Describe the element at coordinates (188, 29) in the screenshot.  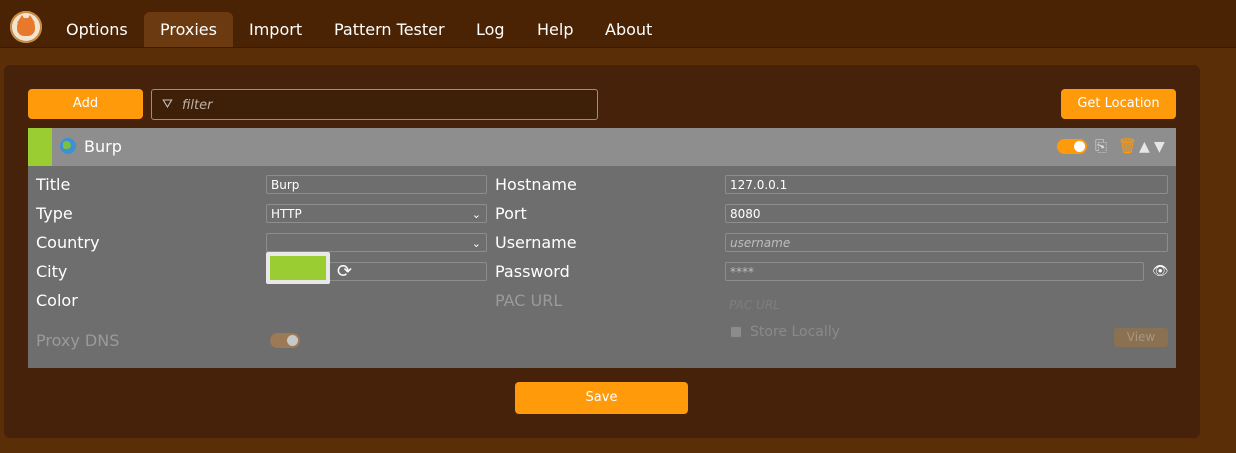
I see `tab-proxies: Proxies` at that location.